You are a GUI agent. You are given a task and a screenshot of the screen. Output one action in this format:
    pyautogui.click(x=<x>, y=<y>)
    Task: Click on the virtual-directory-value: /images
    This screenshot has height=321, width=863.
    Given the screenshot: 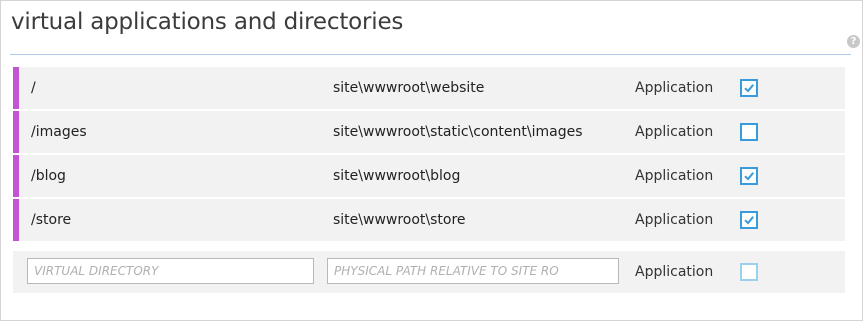 What is the action you would take?
    pyautogui.click(x=59, y=132)
    